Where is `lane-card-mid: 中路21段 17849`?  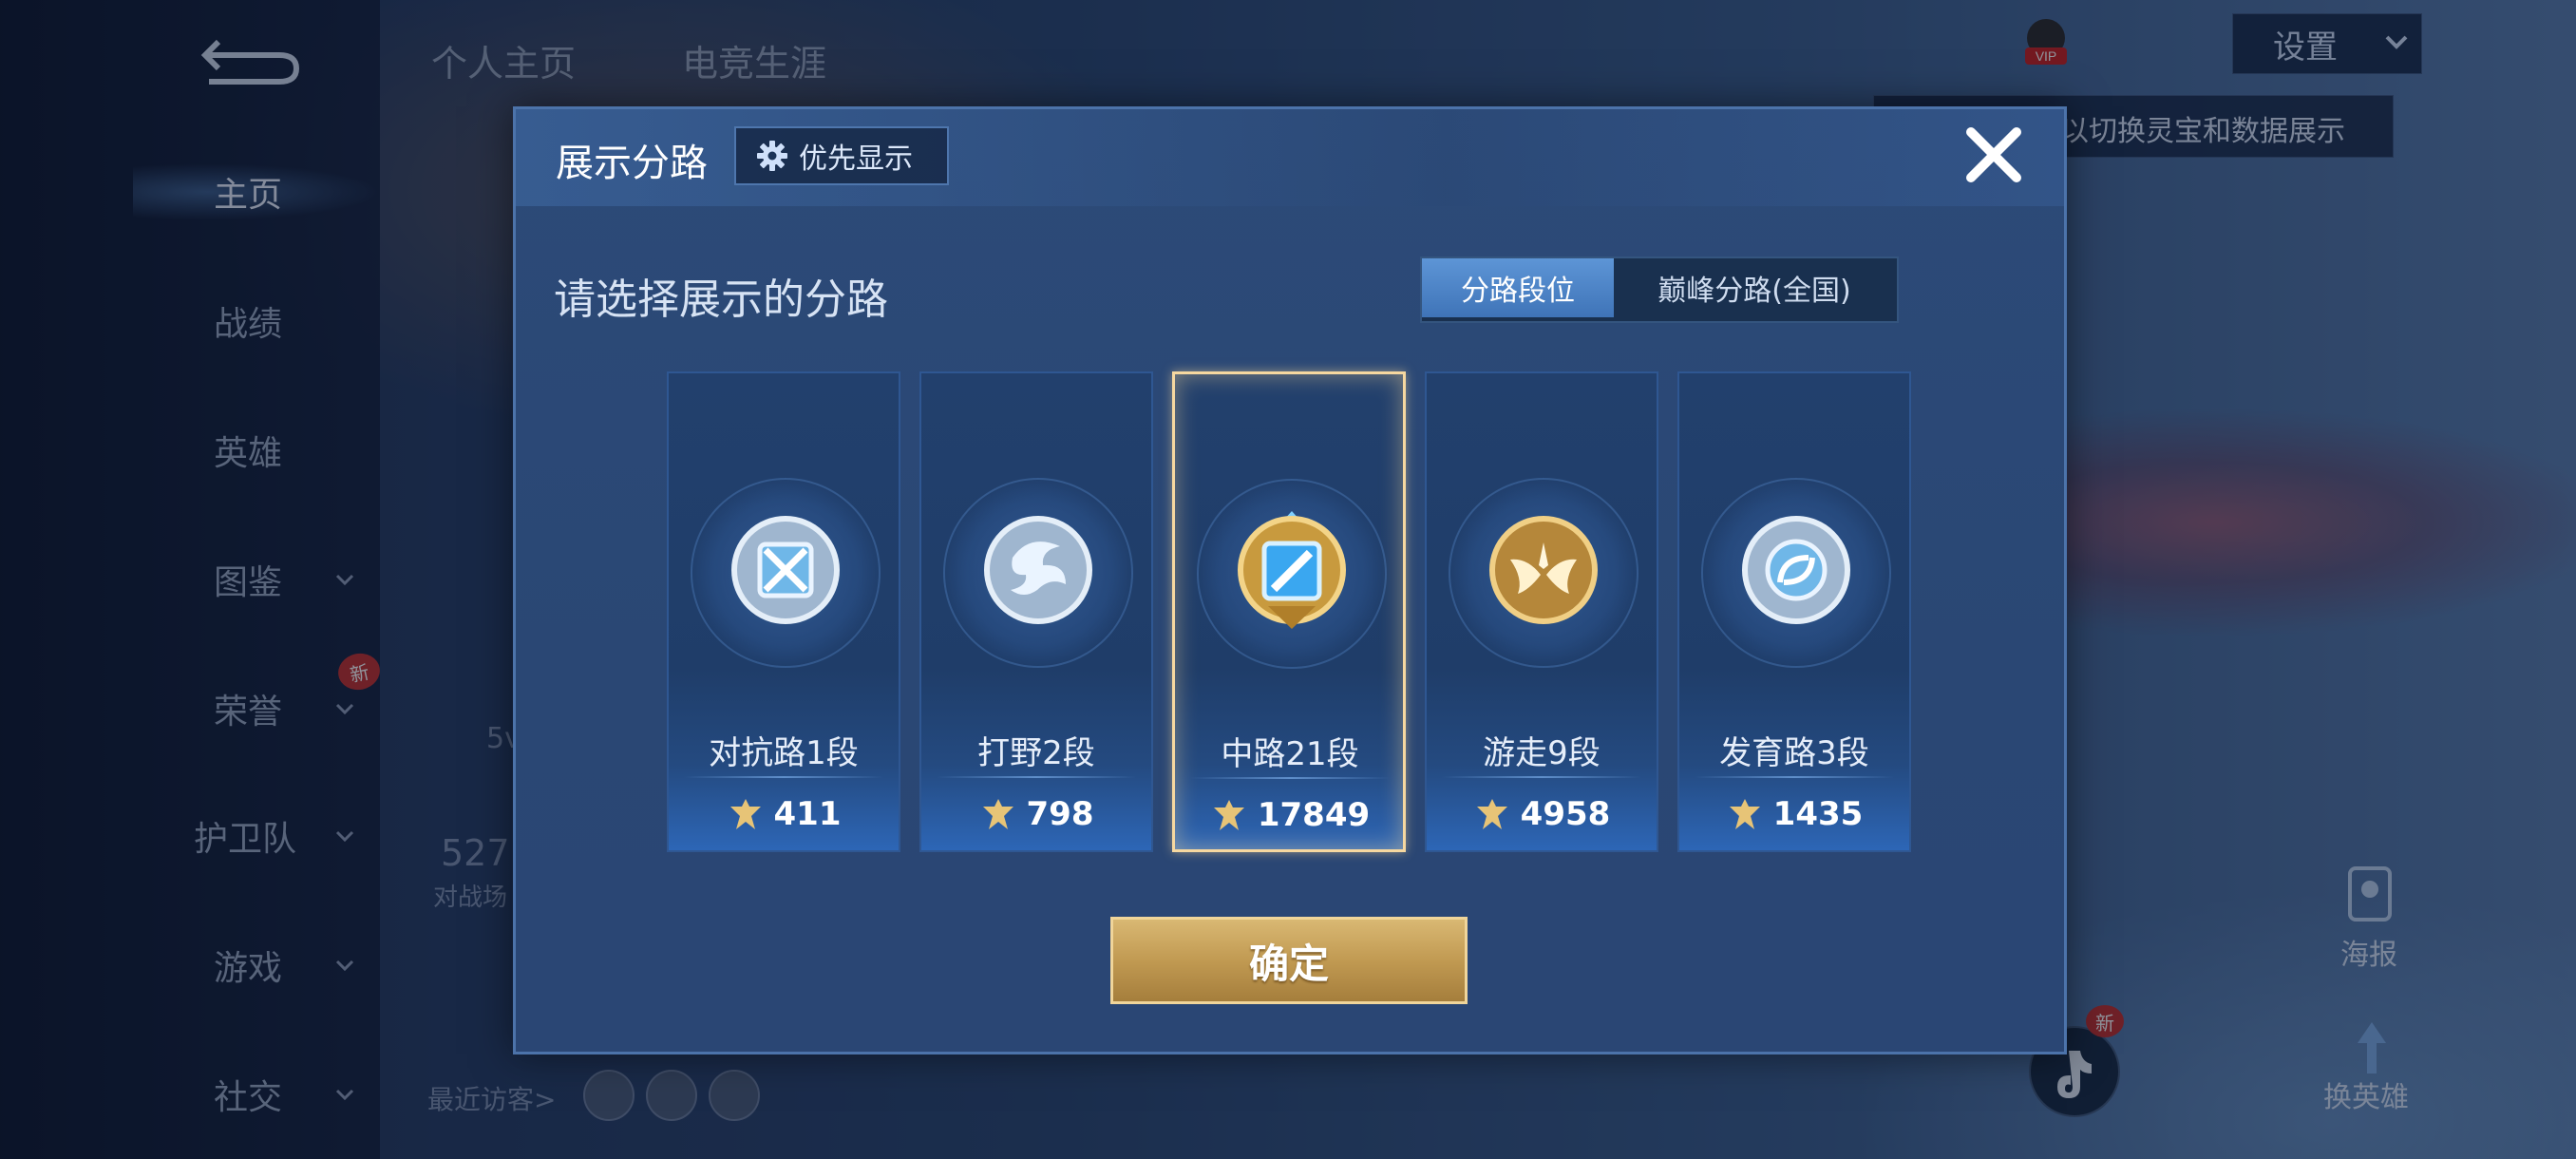 lane-card-mid: 中路21段 17849 is located at coordinates (1289, 611).